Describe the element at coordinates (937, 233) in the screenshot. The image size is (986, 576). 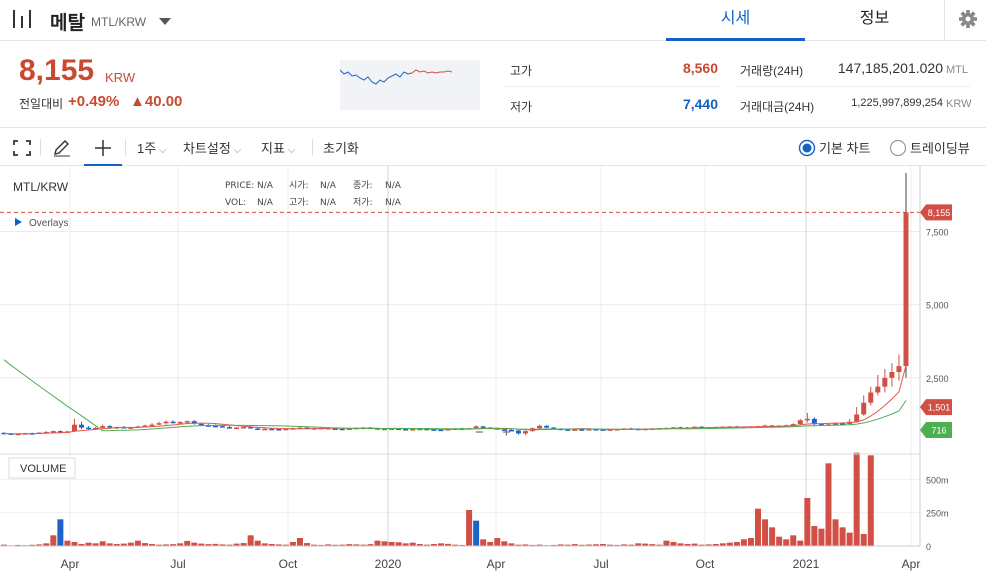
I see `y-tick-label: 7,500` at that location.